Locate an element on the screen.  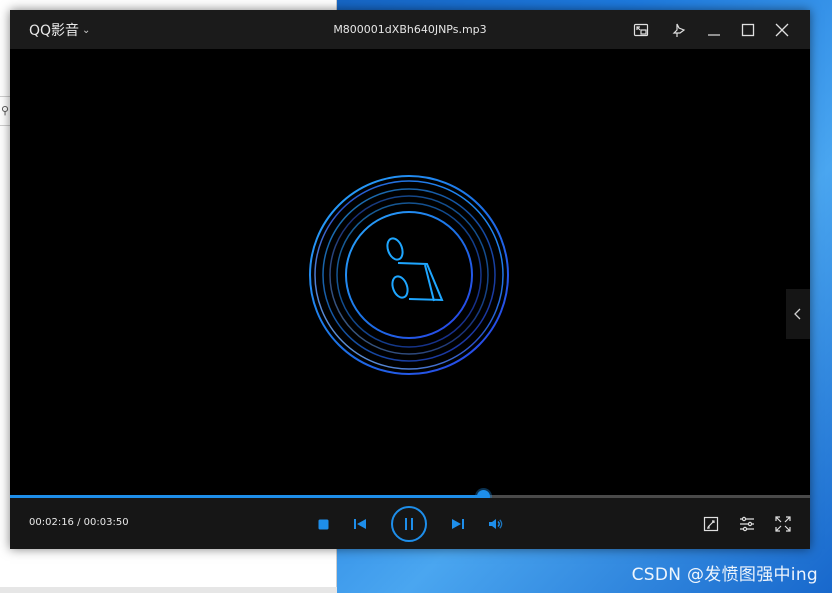
control-bar: 00:02:16 / 00:03:50 is located at coordinates (410, 523).